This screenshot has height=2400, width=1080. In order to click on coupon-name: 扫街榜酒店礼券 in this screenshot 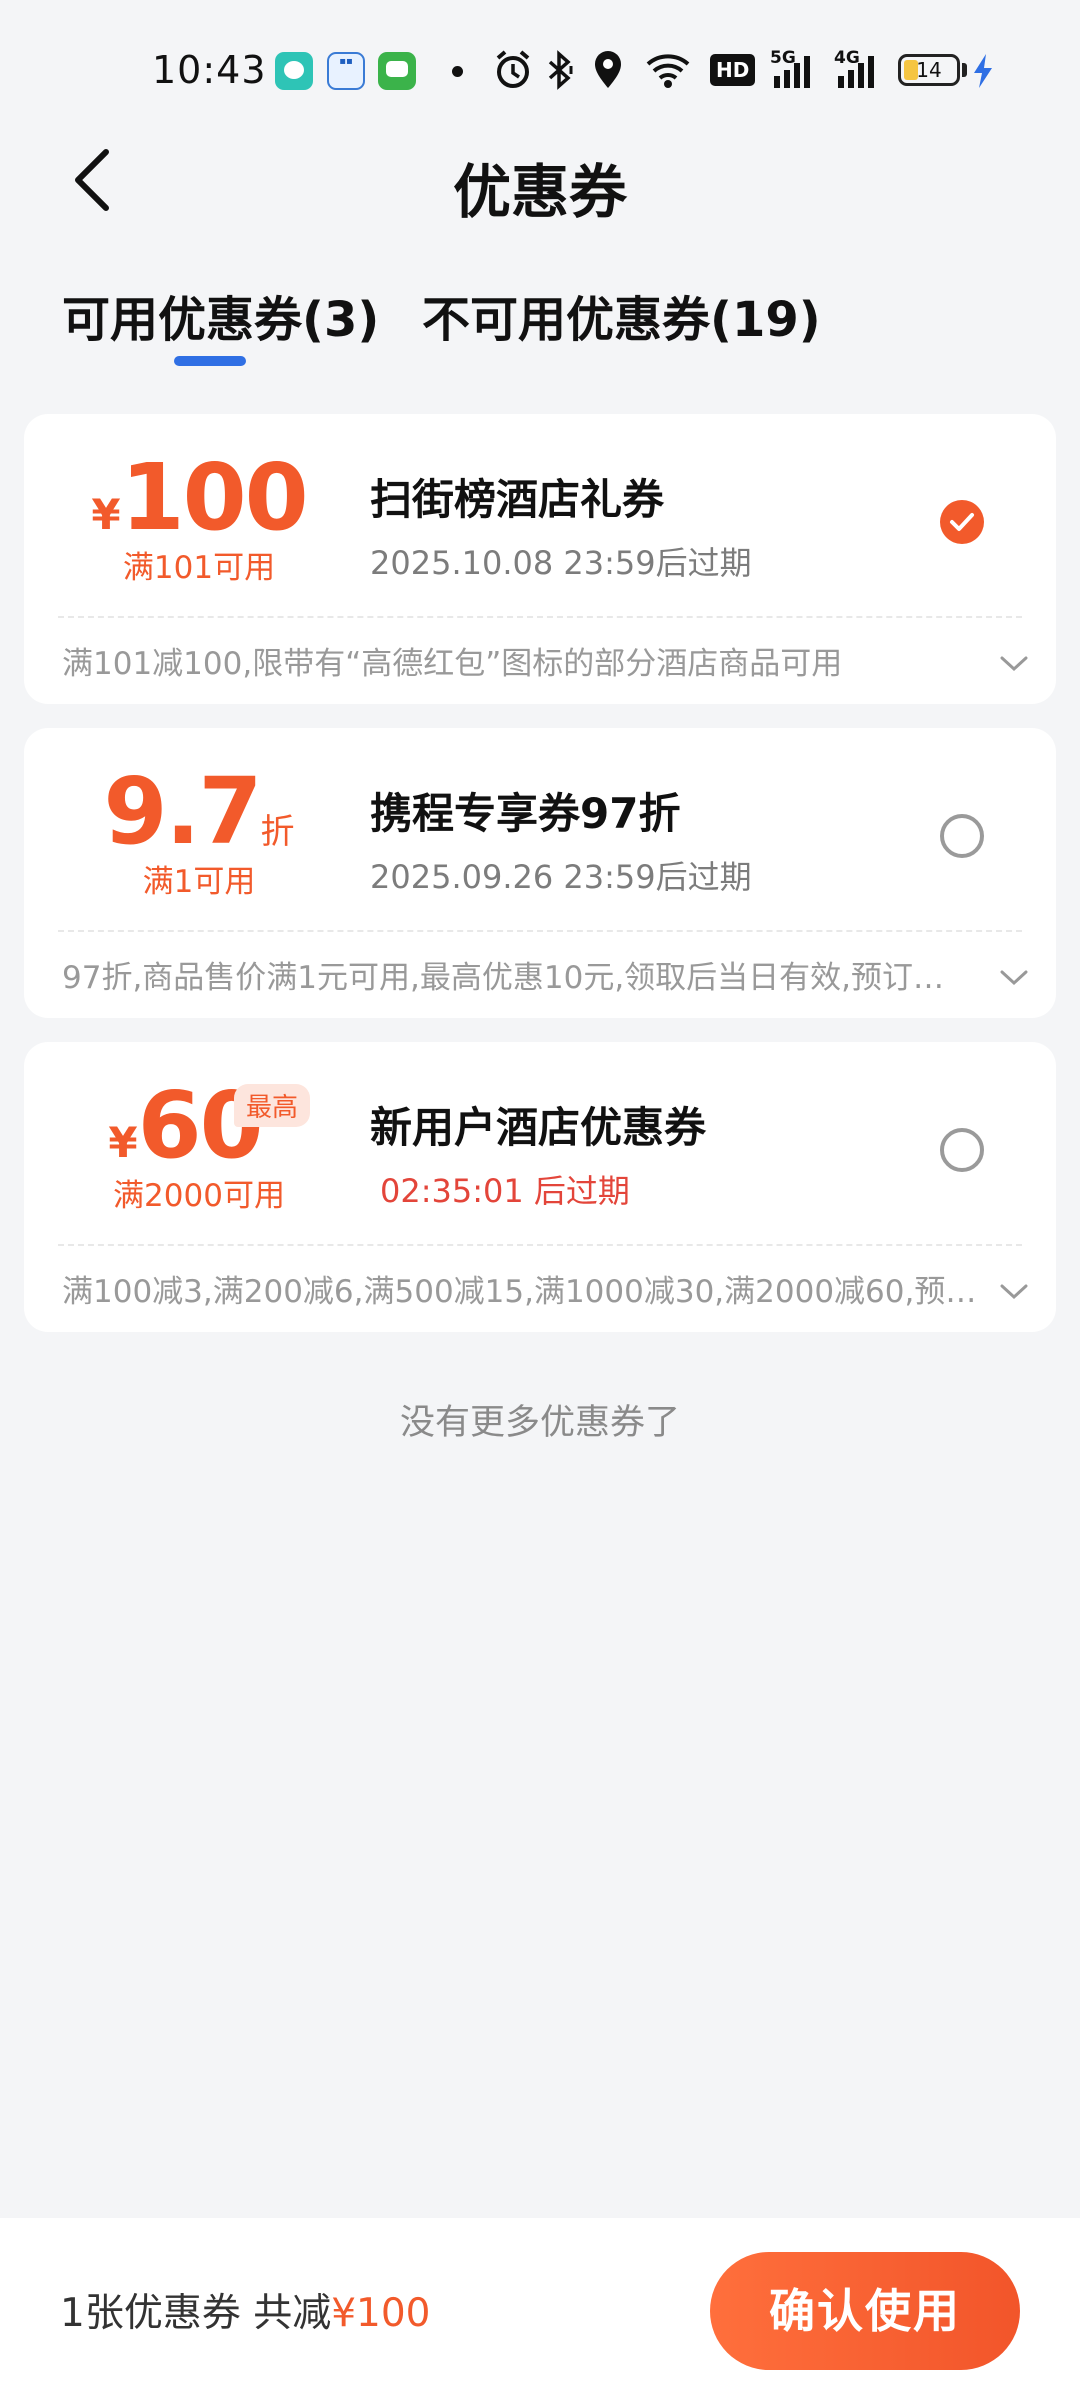, I will do `click(517, 499)`.